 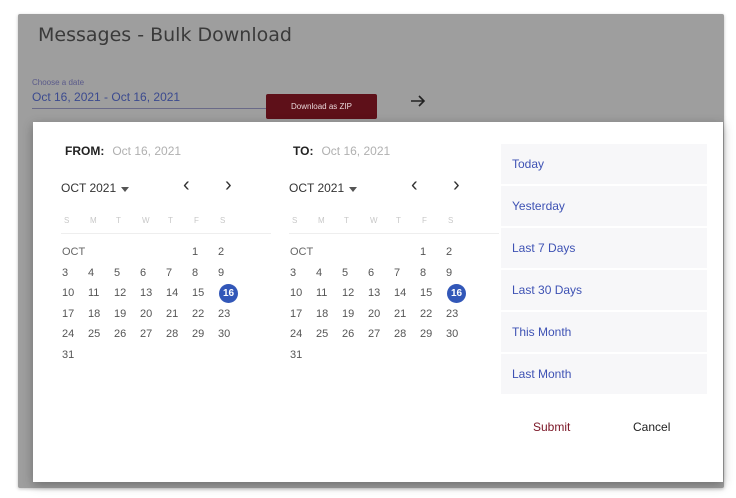 I want to click on date-field-value: Oct 16, 2021 - Oct 16, 2021, so click(x=150, y=99).